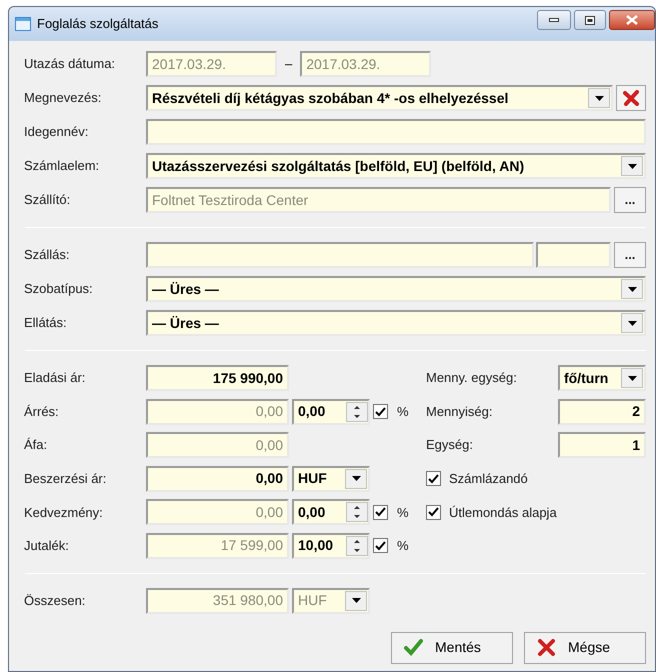  Describe the element at coordinates (472, 378) in the screenshot. I see `field-label: Menny. egység:` at that location.